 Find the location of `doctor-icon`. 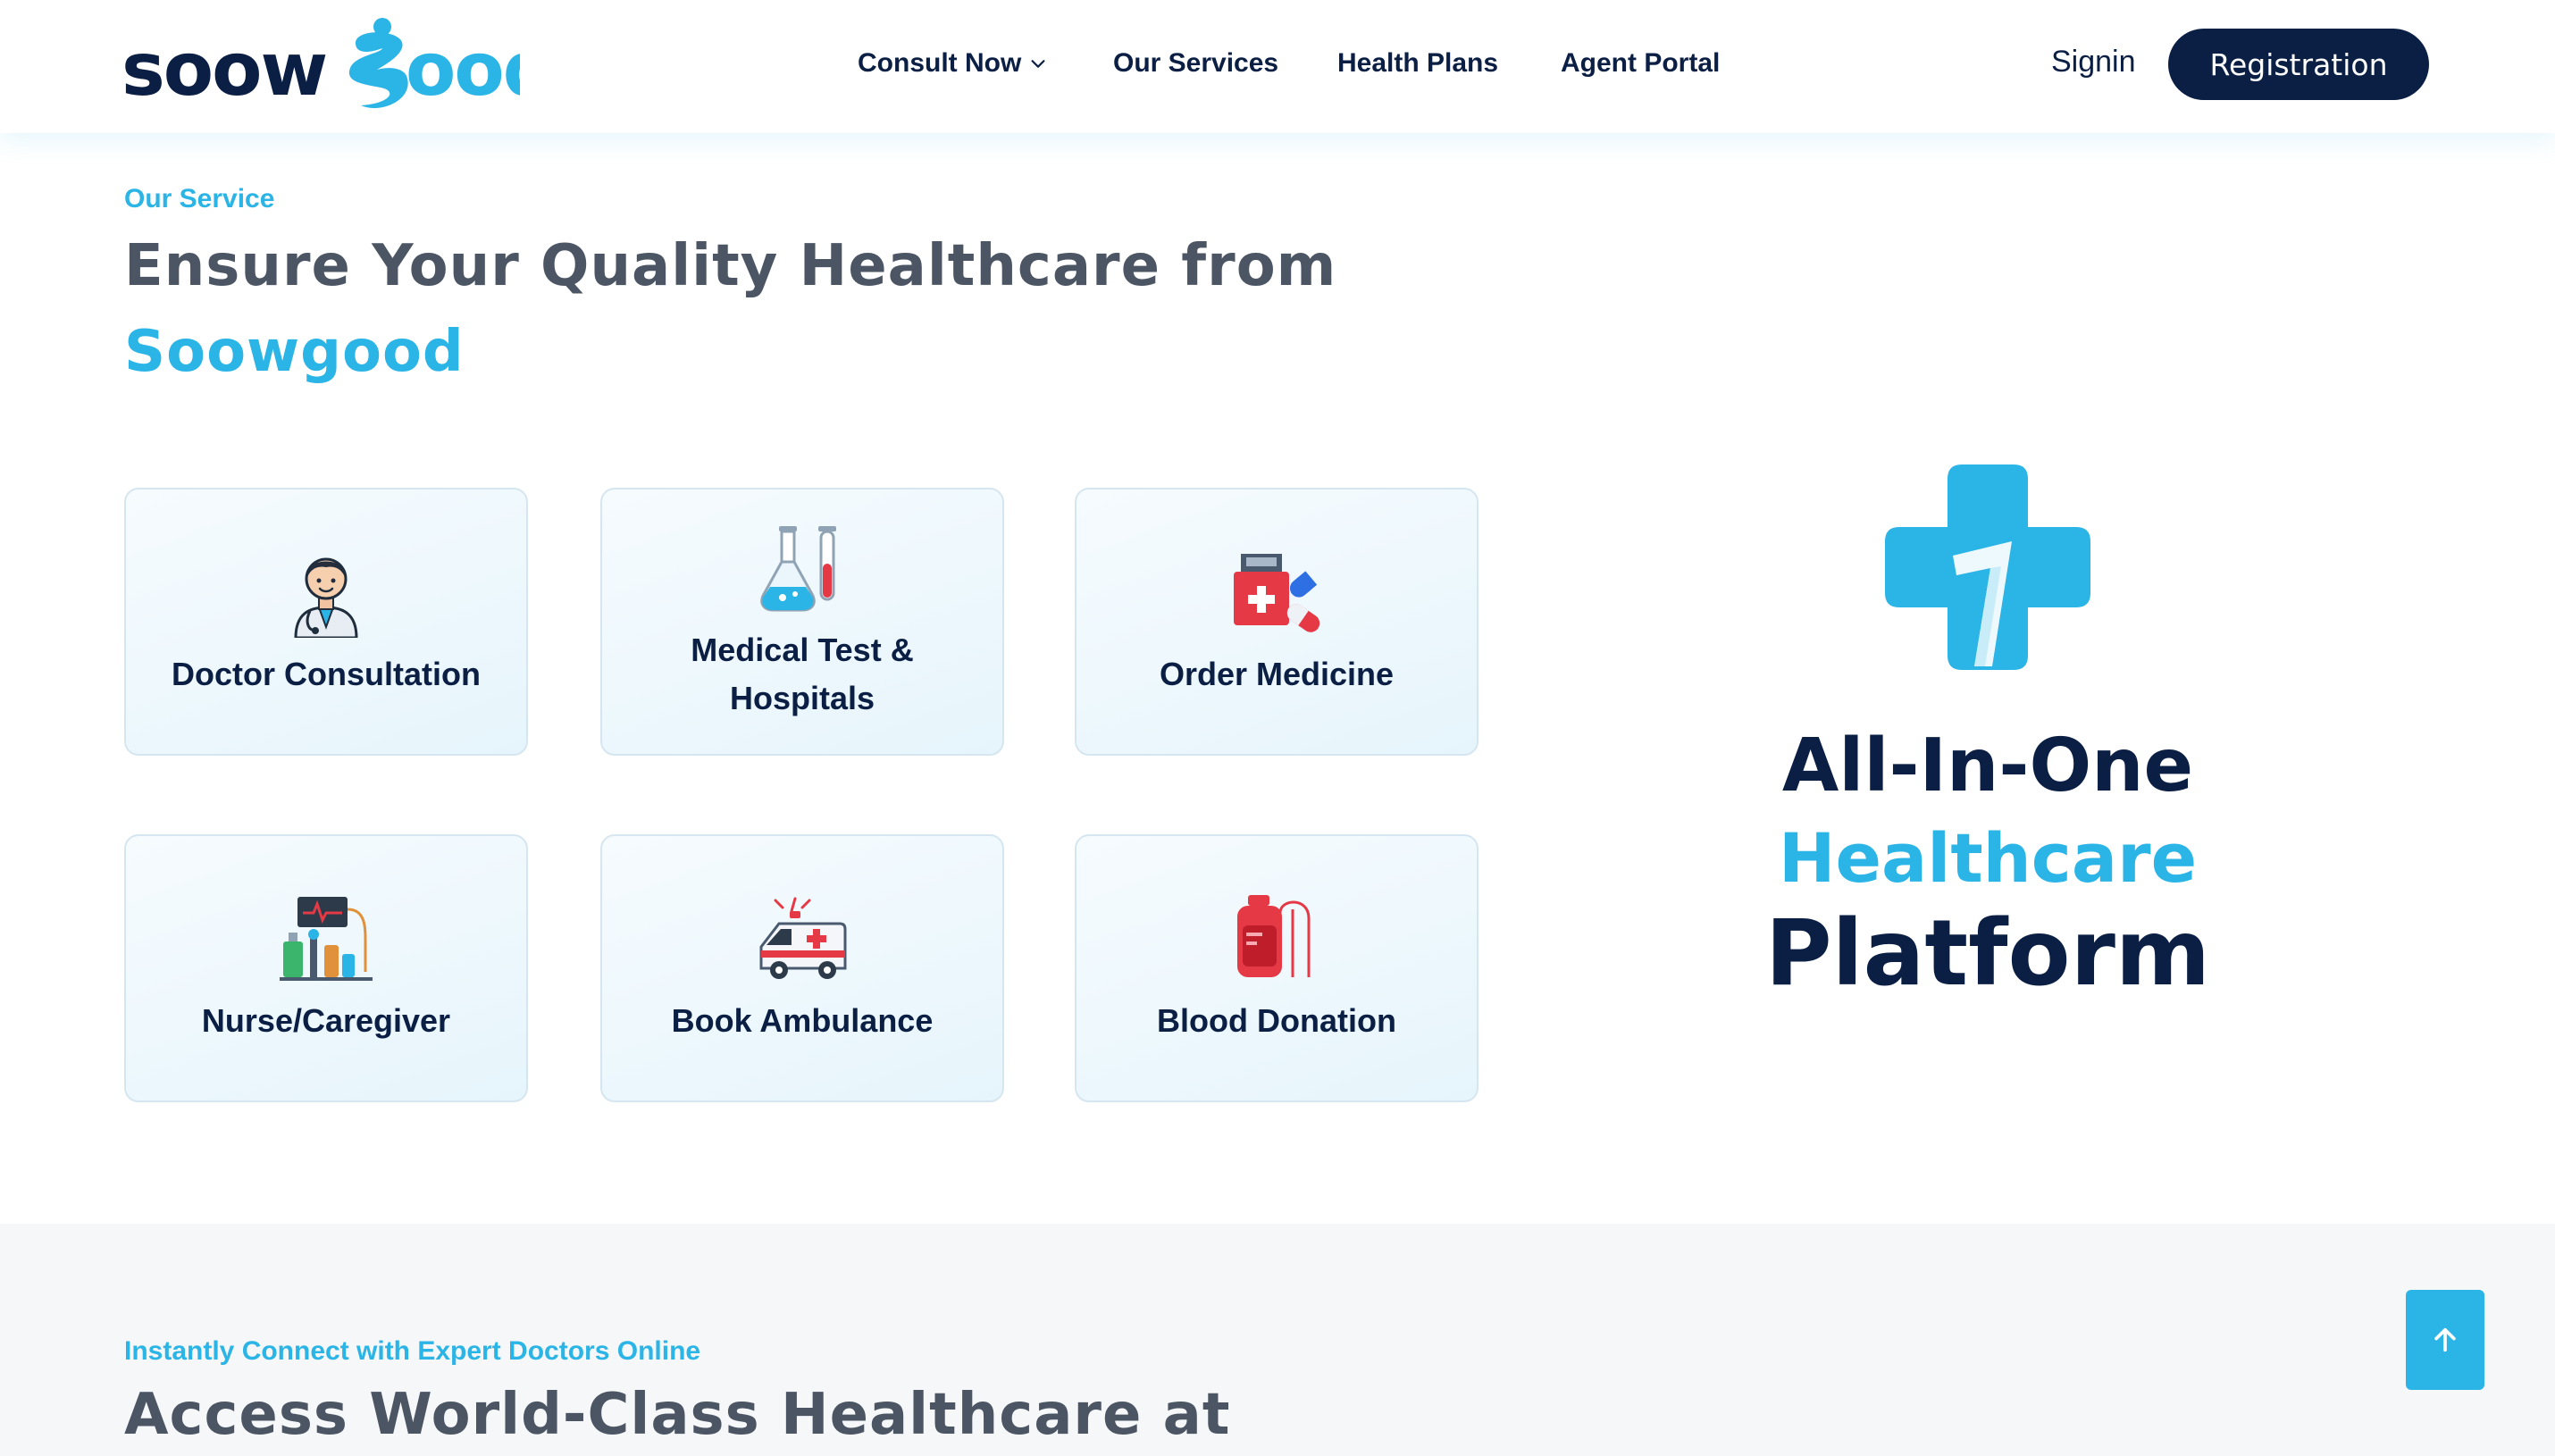

doctor-icon is located at coordinates (326, 597).